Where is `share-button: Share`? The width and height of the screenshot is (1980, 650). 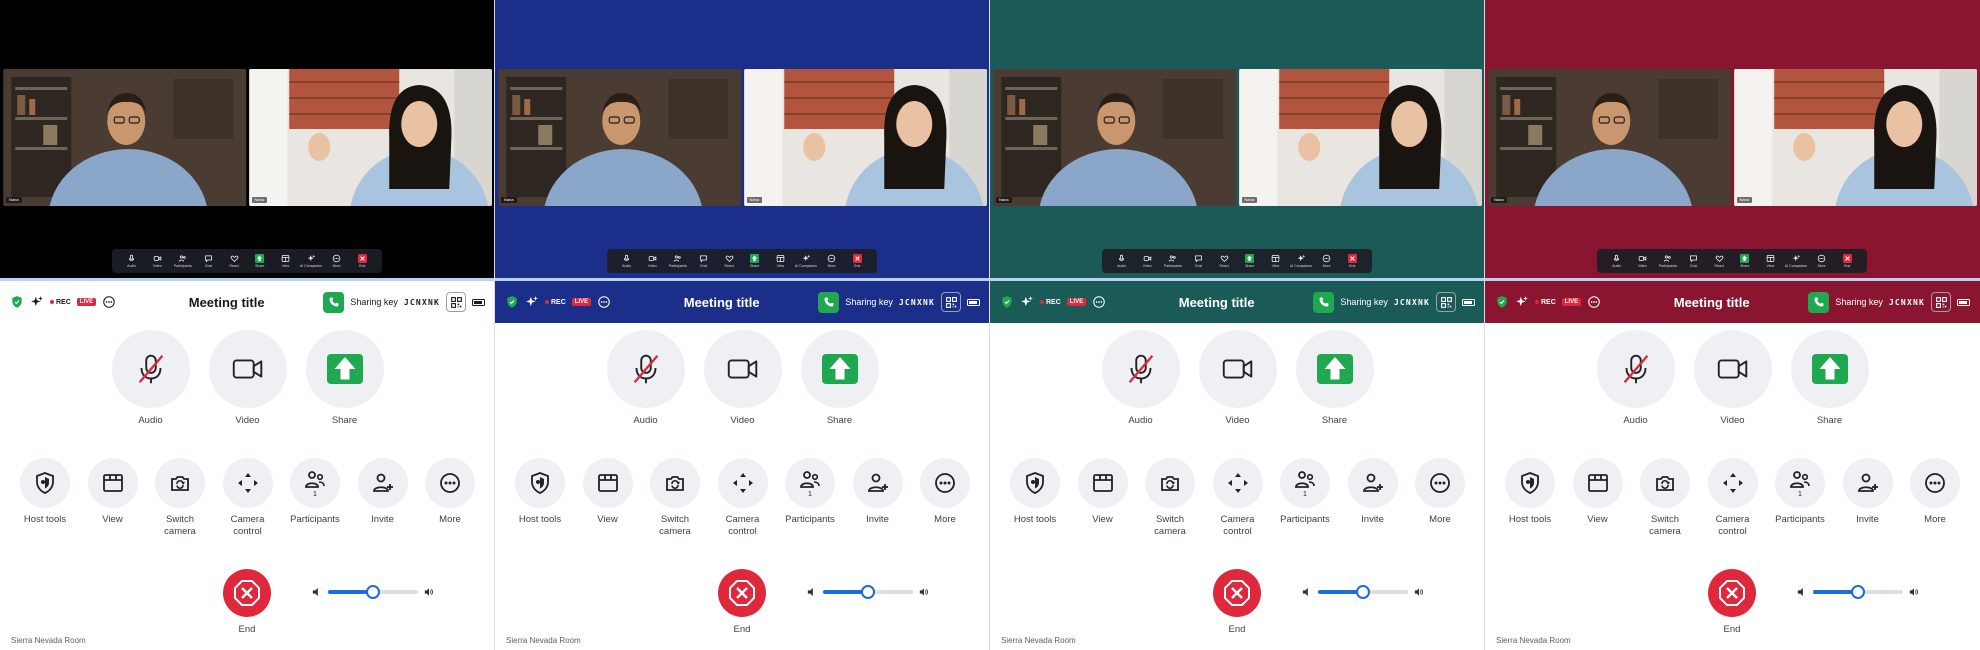
share-button: Share is located at coordinates (344, 378).